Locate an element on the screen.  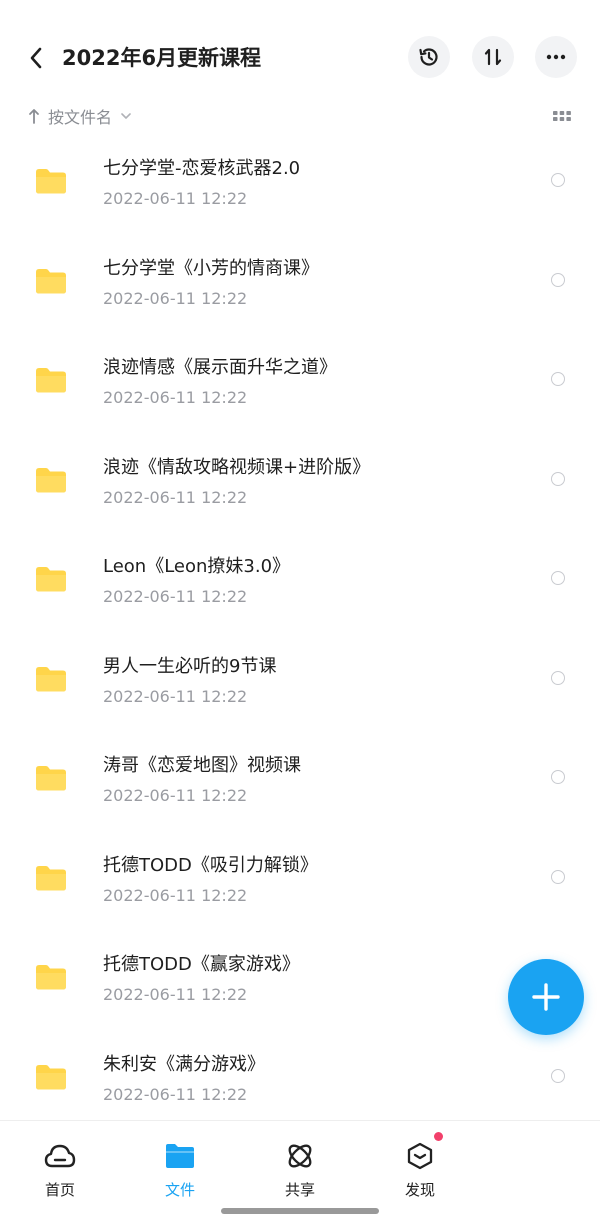
sort-selector: 按文件名 is located at coordinates (80, 116).